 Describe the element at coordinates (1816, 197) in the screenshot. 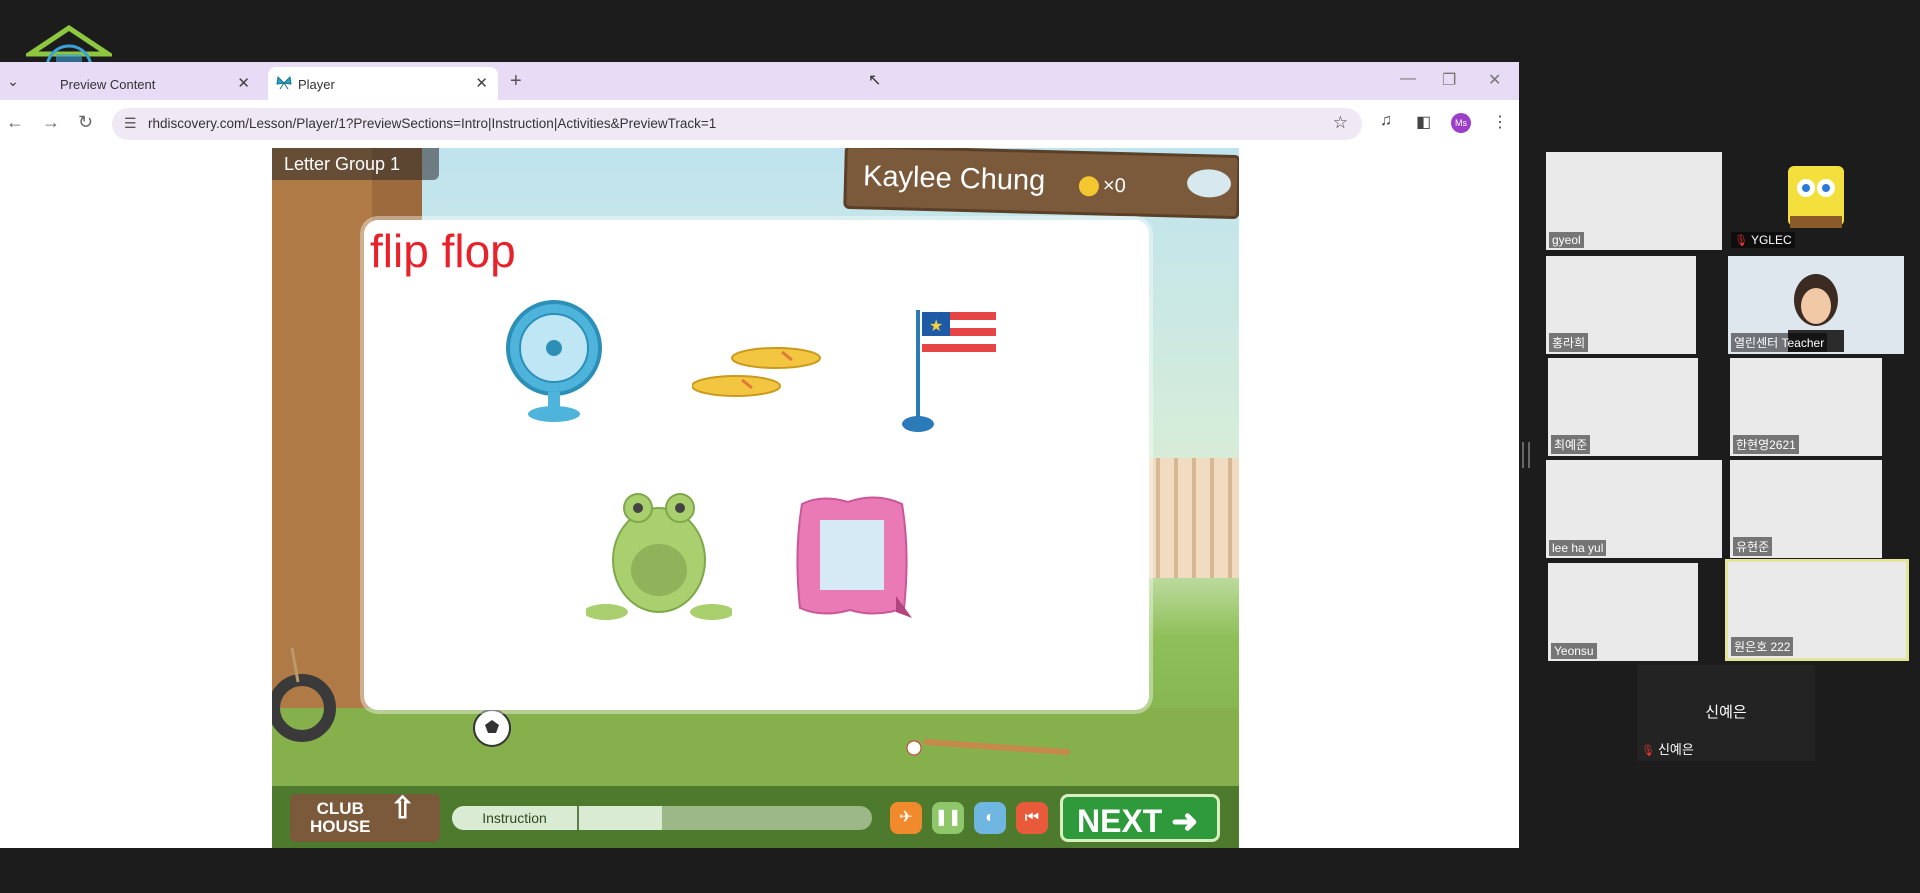

I see `spongebob-avatar` at that location.